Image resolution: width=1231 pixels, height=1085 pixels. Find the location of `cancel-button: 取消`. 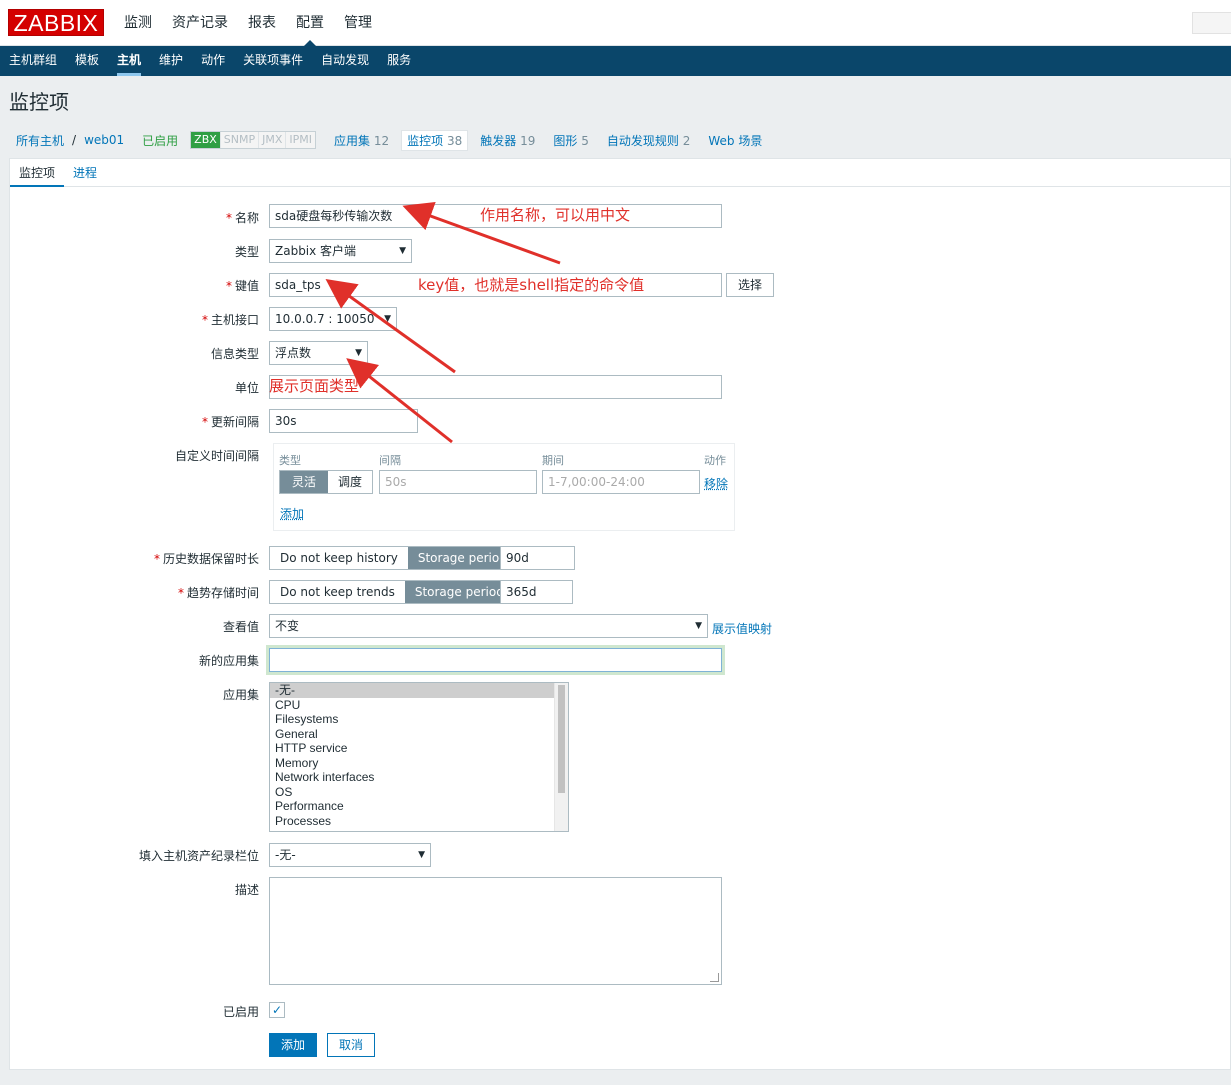

cancel-button: 取消 is located at coordinates (351, 1045).